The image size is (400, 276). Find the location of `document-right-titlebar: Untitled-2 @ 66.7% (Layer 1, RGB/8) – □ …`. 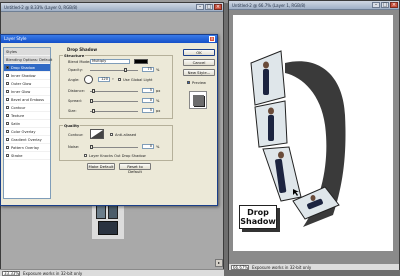

document-right-titlebar: Untitled-2 @ 66.7% (Layer 1, RGB/8) – □ … is located at coordinates (314, 5).